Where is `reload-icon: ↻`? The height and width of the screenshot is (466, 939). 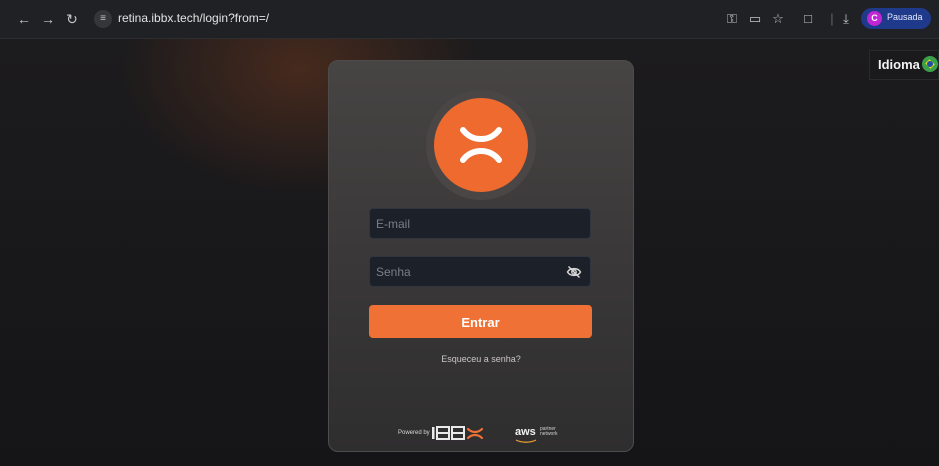
reload-icon: ↻ is located at coordinates (72, 19).